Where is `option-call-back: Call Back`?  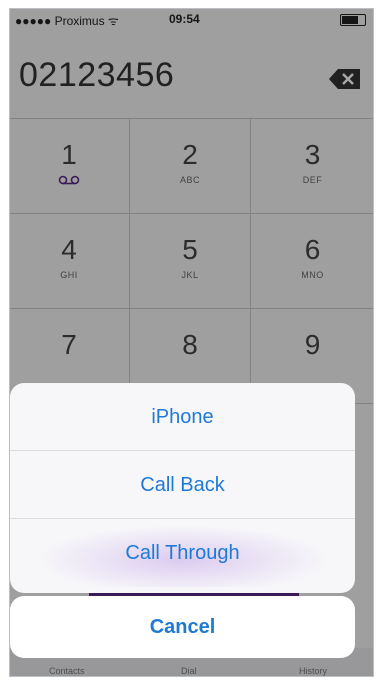 option-call-back: Call Back is located at coordinates (182, 485).